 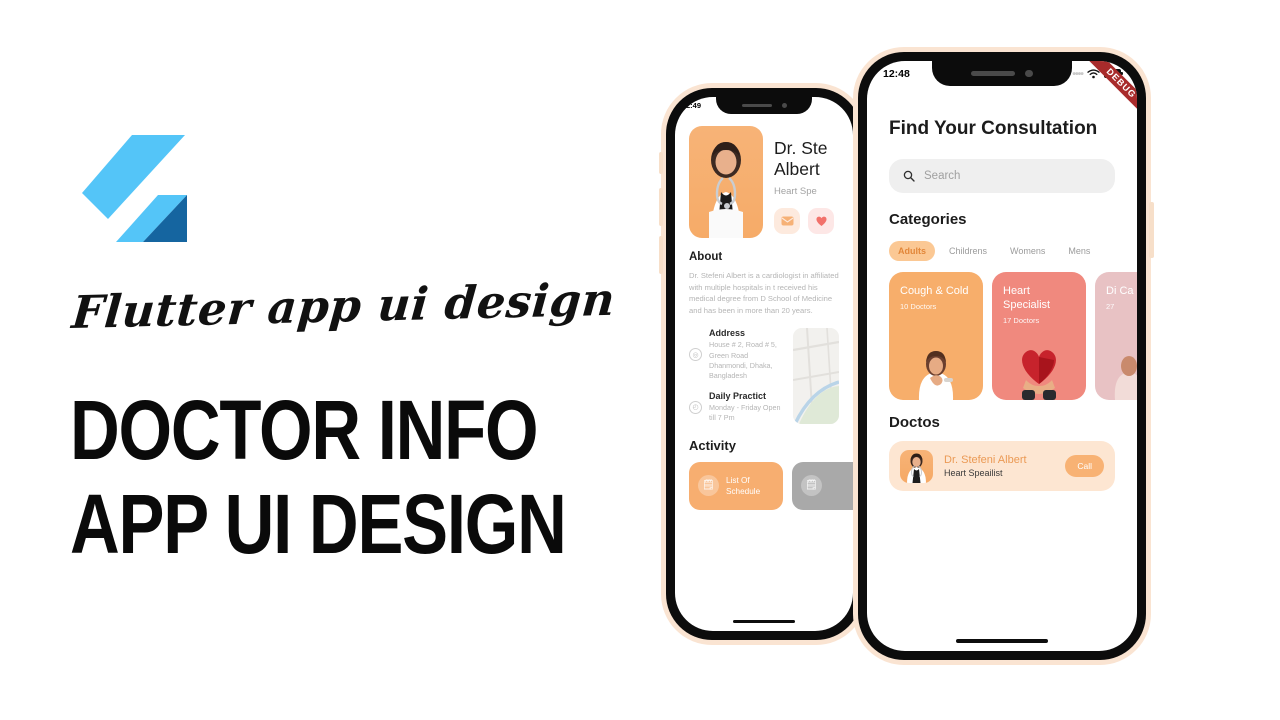 I want to click on phone-front-power-button, so click(x=1151, y=230).